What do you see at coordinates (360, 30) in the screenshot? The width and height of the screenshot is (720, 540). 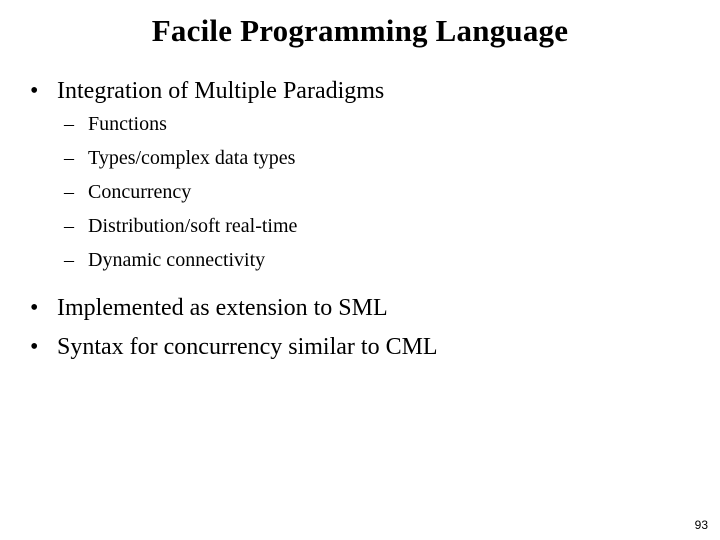 I see `page-title: Facile Programming Language` at bounding box center [360, 30].